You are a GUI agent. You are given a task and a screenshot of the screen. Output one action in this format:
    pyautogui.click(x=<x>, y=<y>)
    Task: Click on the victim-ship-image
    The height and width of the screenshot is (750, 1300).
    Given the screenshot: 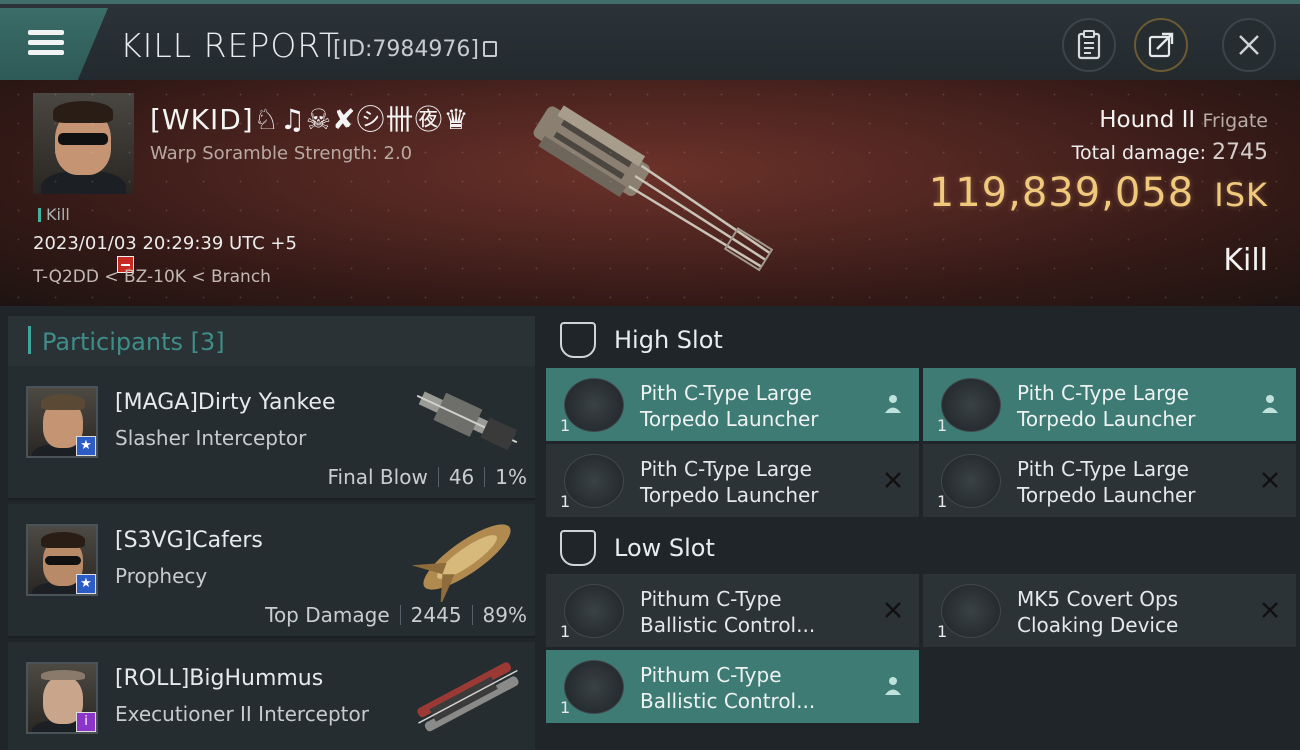 What is the action you would take?
    pyautogui.click(x=653, y=188)
    